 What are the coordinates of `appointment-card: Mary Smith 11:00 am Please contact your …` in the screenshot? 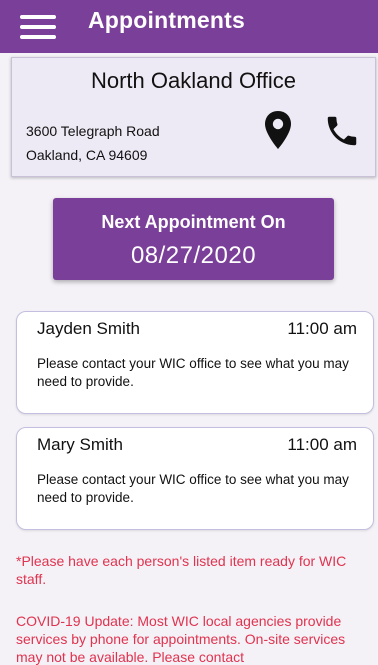 It's located at (195, 478).